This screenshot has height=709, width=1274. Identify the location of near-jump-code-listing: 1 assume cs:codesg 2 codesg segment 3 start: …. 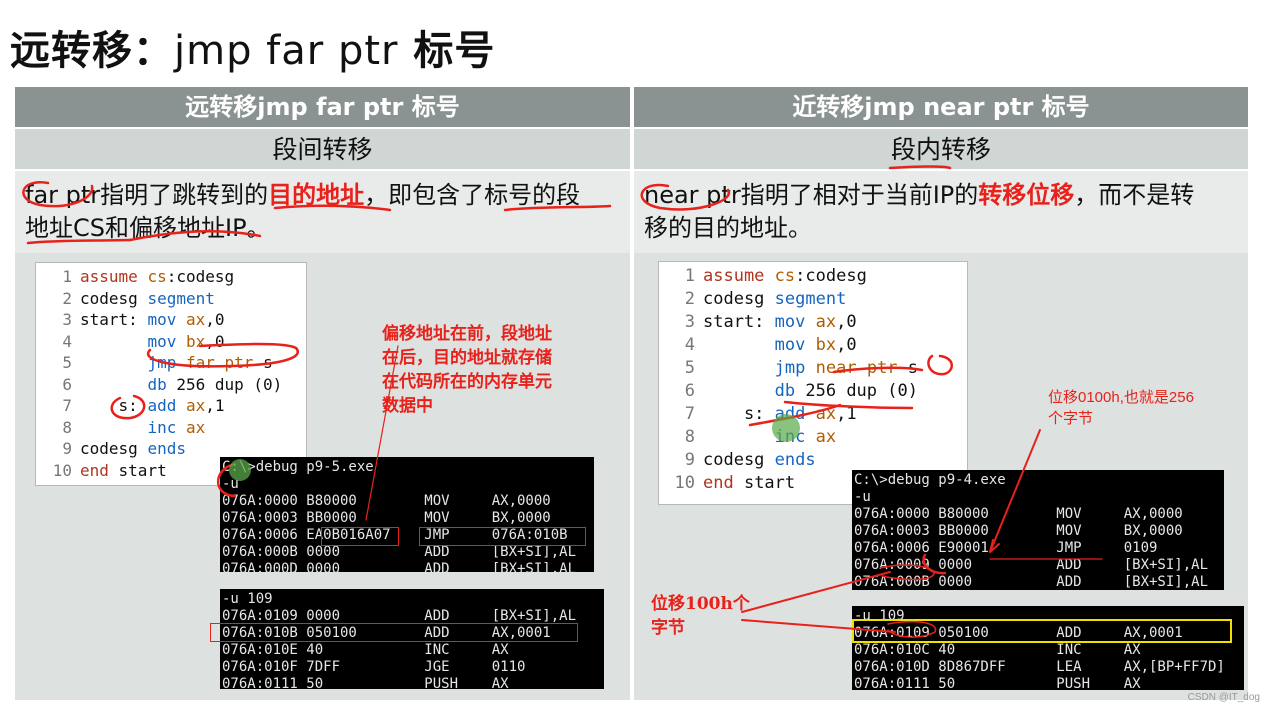
(813, 383).